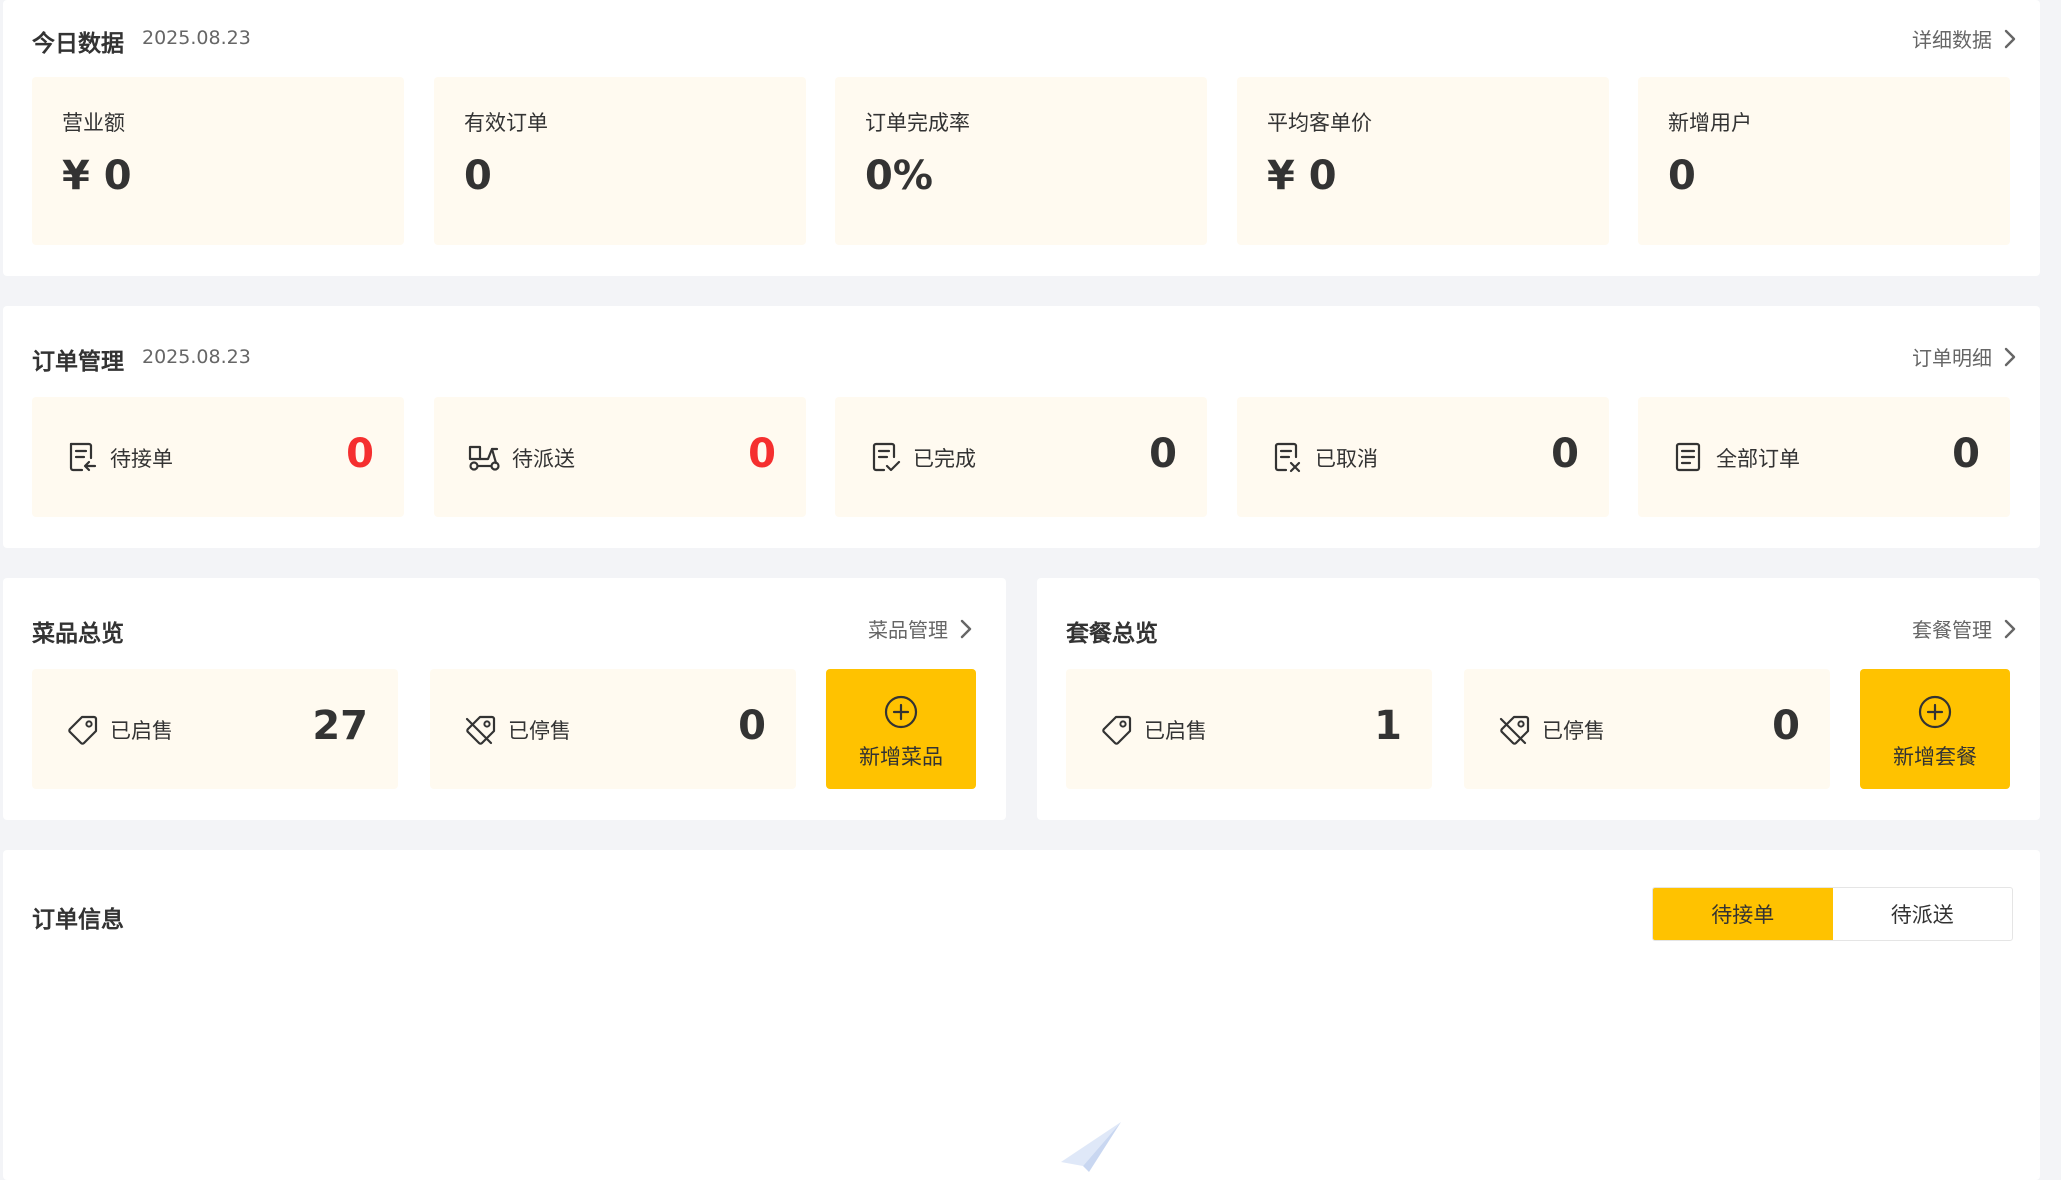  I want to click on dish-management-link: 菜品管理, so click(920, 628).